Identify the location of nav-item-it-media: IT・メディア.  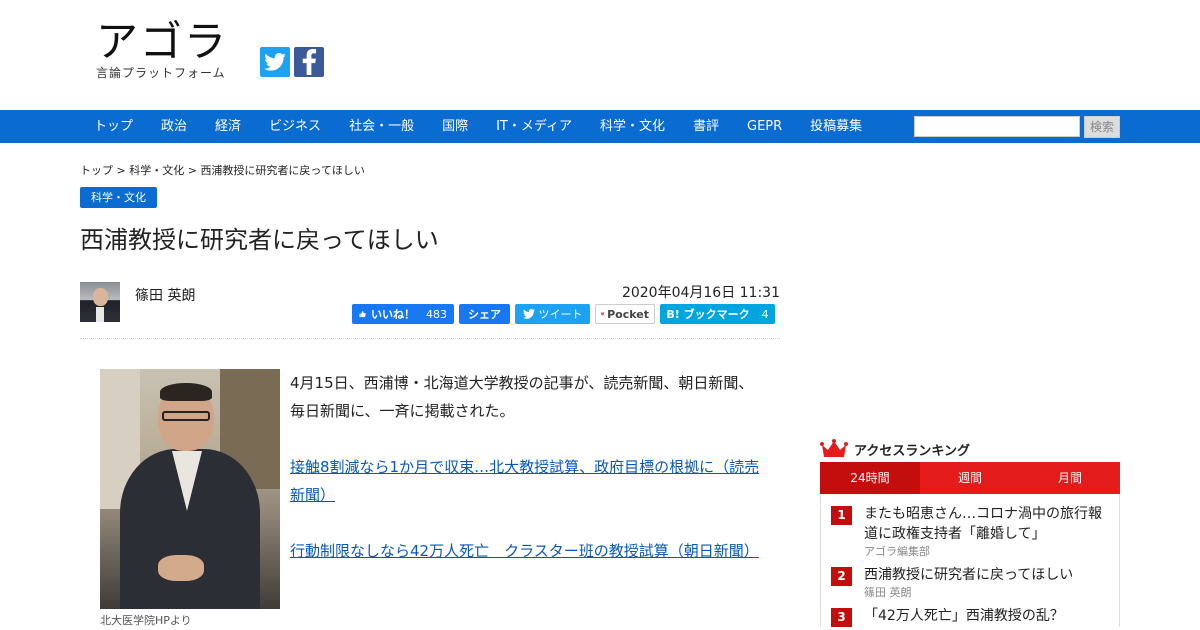
(534, 126).